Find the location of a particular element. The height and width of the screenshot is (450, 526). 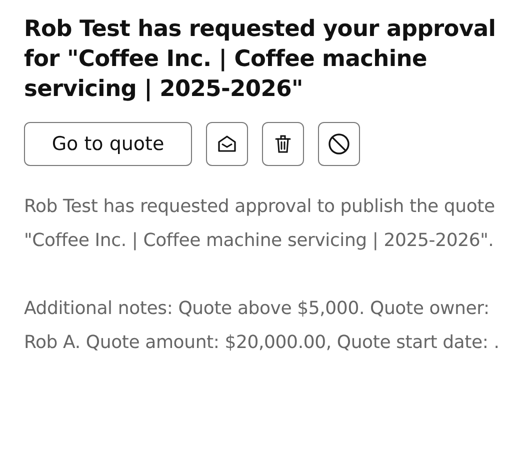

mark-read-button is located at coordinates (227, 144).